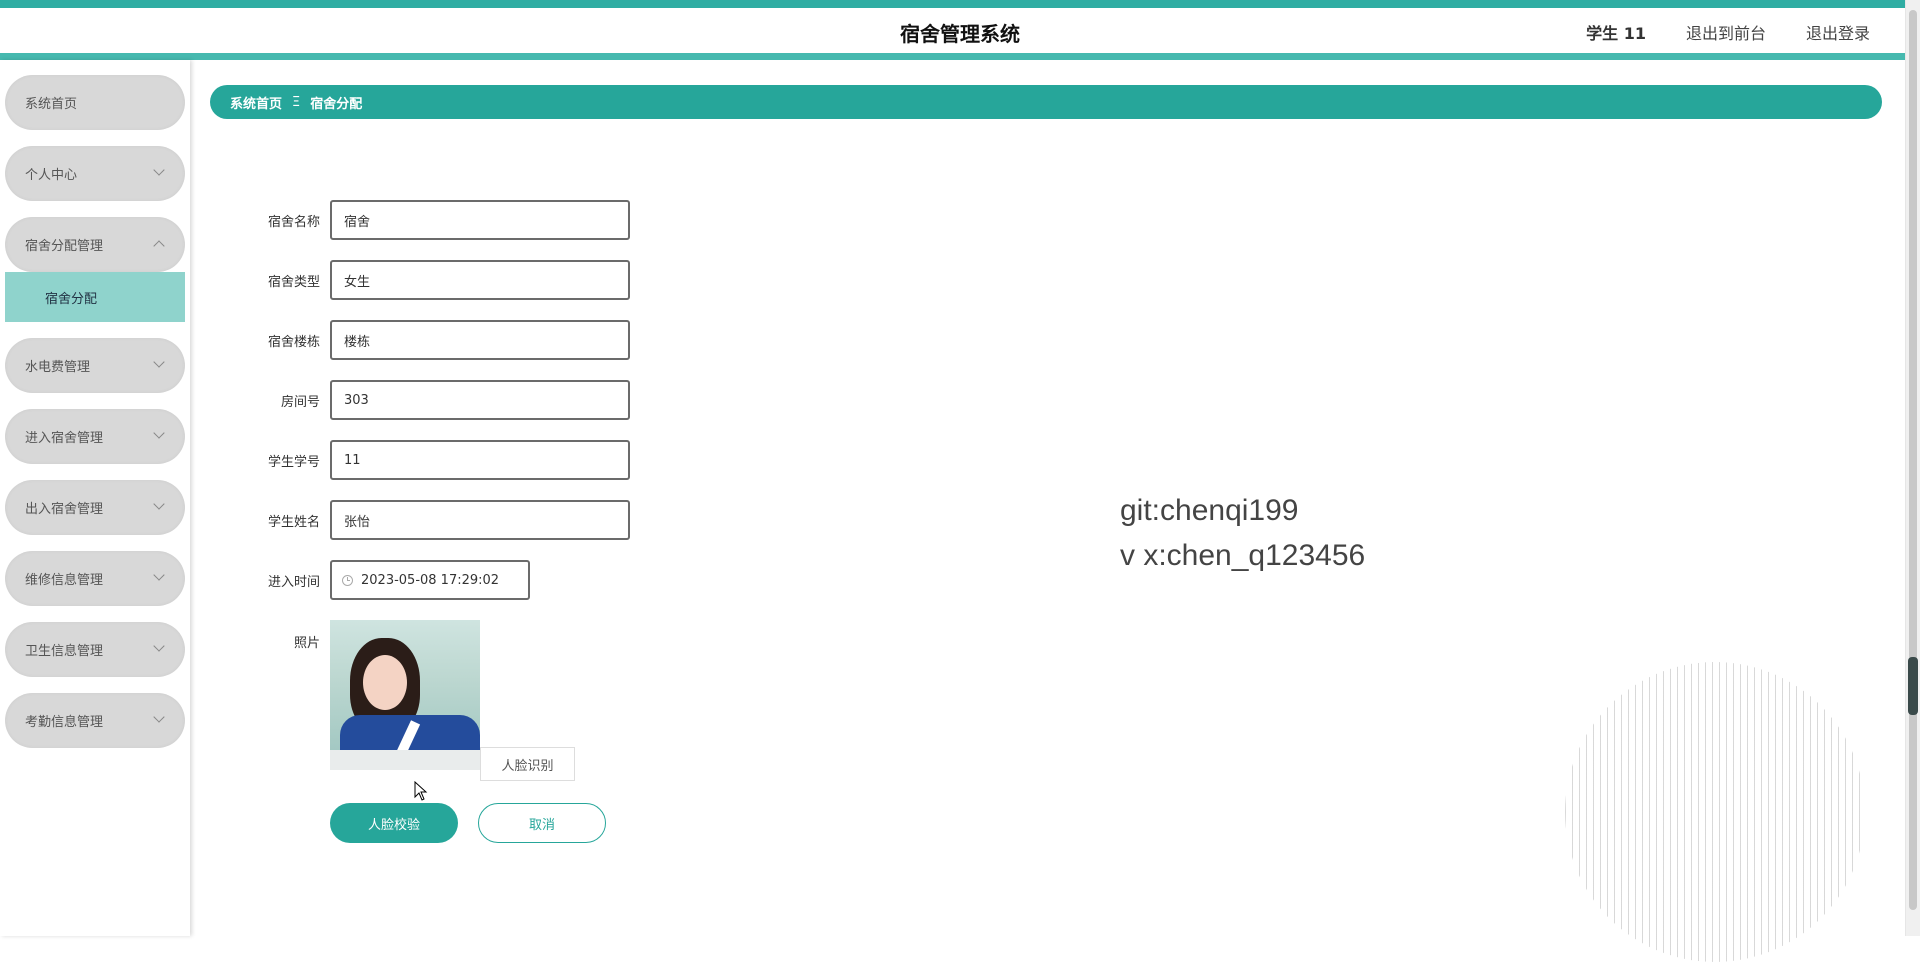 This screenshot has height=962, width=1920. I want to click on form-row-student-id: 学生学号, so click(440, 460).